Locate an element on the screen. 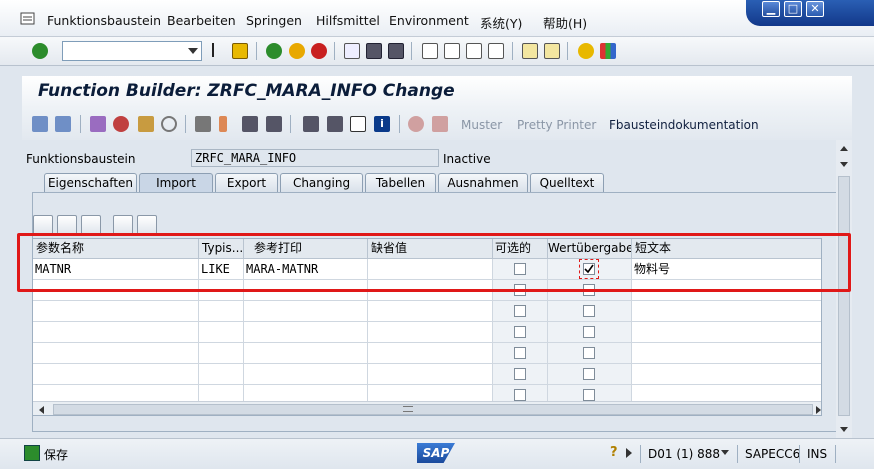 The height and width of the screenshot is (469, 874). tab-tabellen: Tabellen is located at coordinates (400, 182).